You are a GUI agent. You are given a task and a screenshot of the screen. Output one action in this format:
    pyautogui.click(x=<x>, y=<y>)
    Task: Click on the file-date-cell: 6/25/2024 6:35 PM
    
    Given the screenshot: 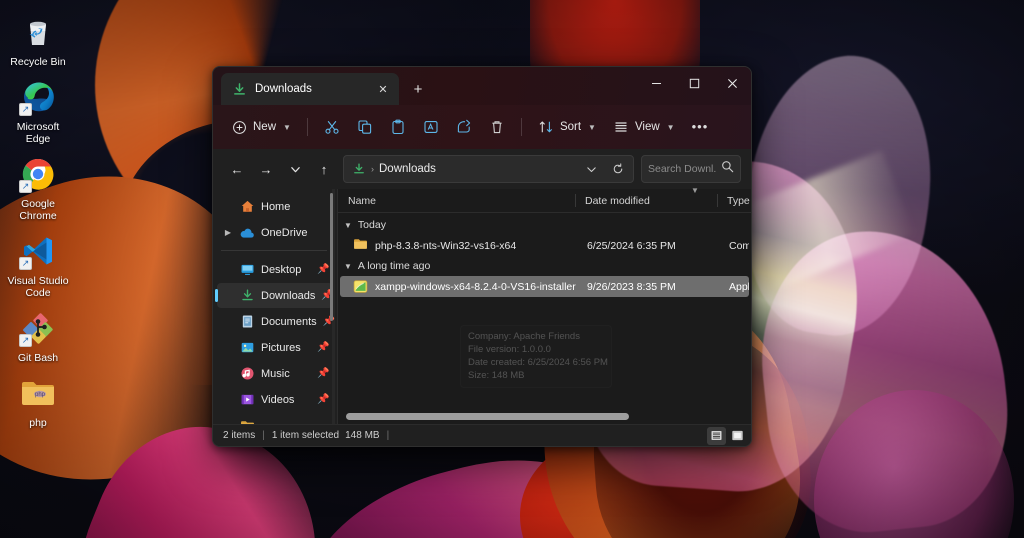 What is the action you would take?
    pyautogui.click(x=631, y=245)
    